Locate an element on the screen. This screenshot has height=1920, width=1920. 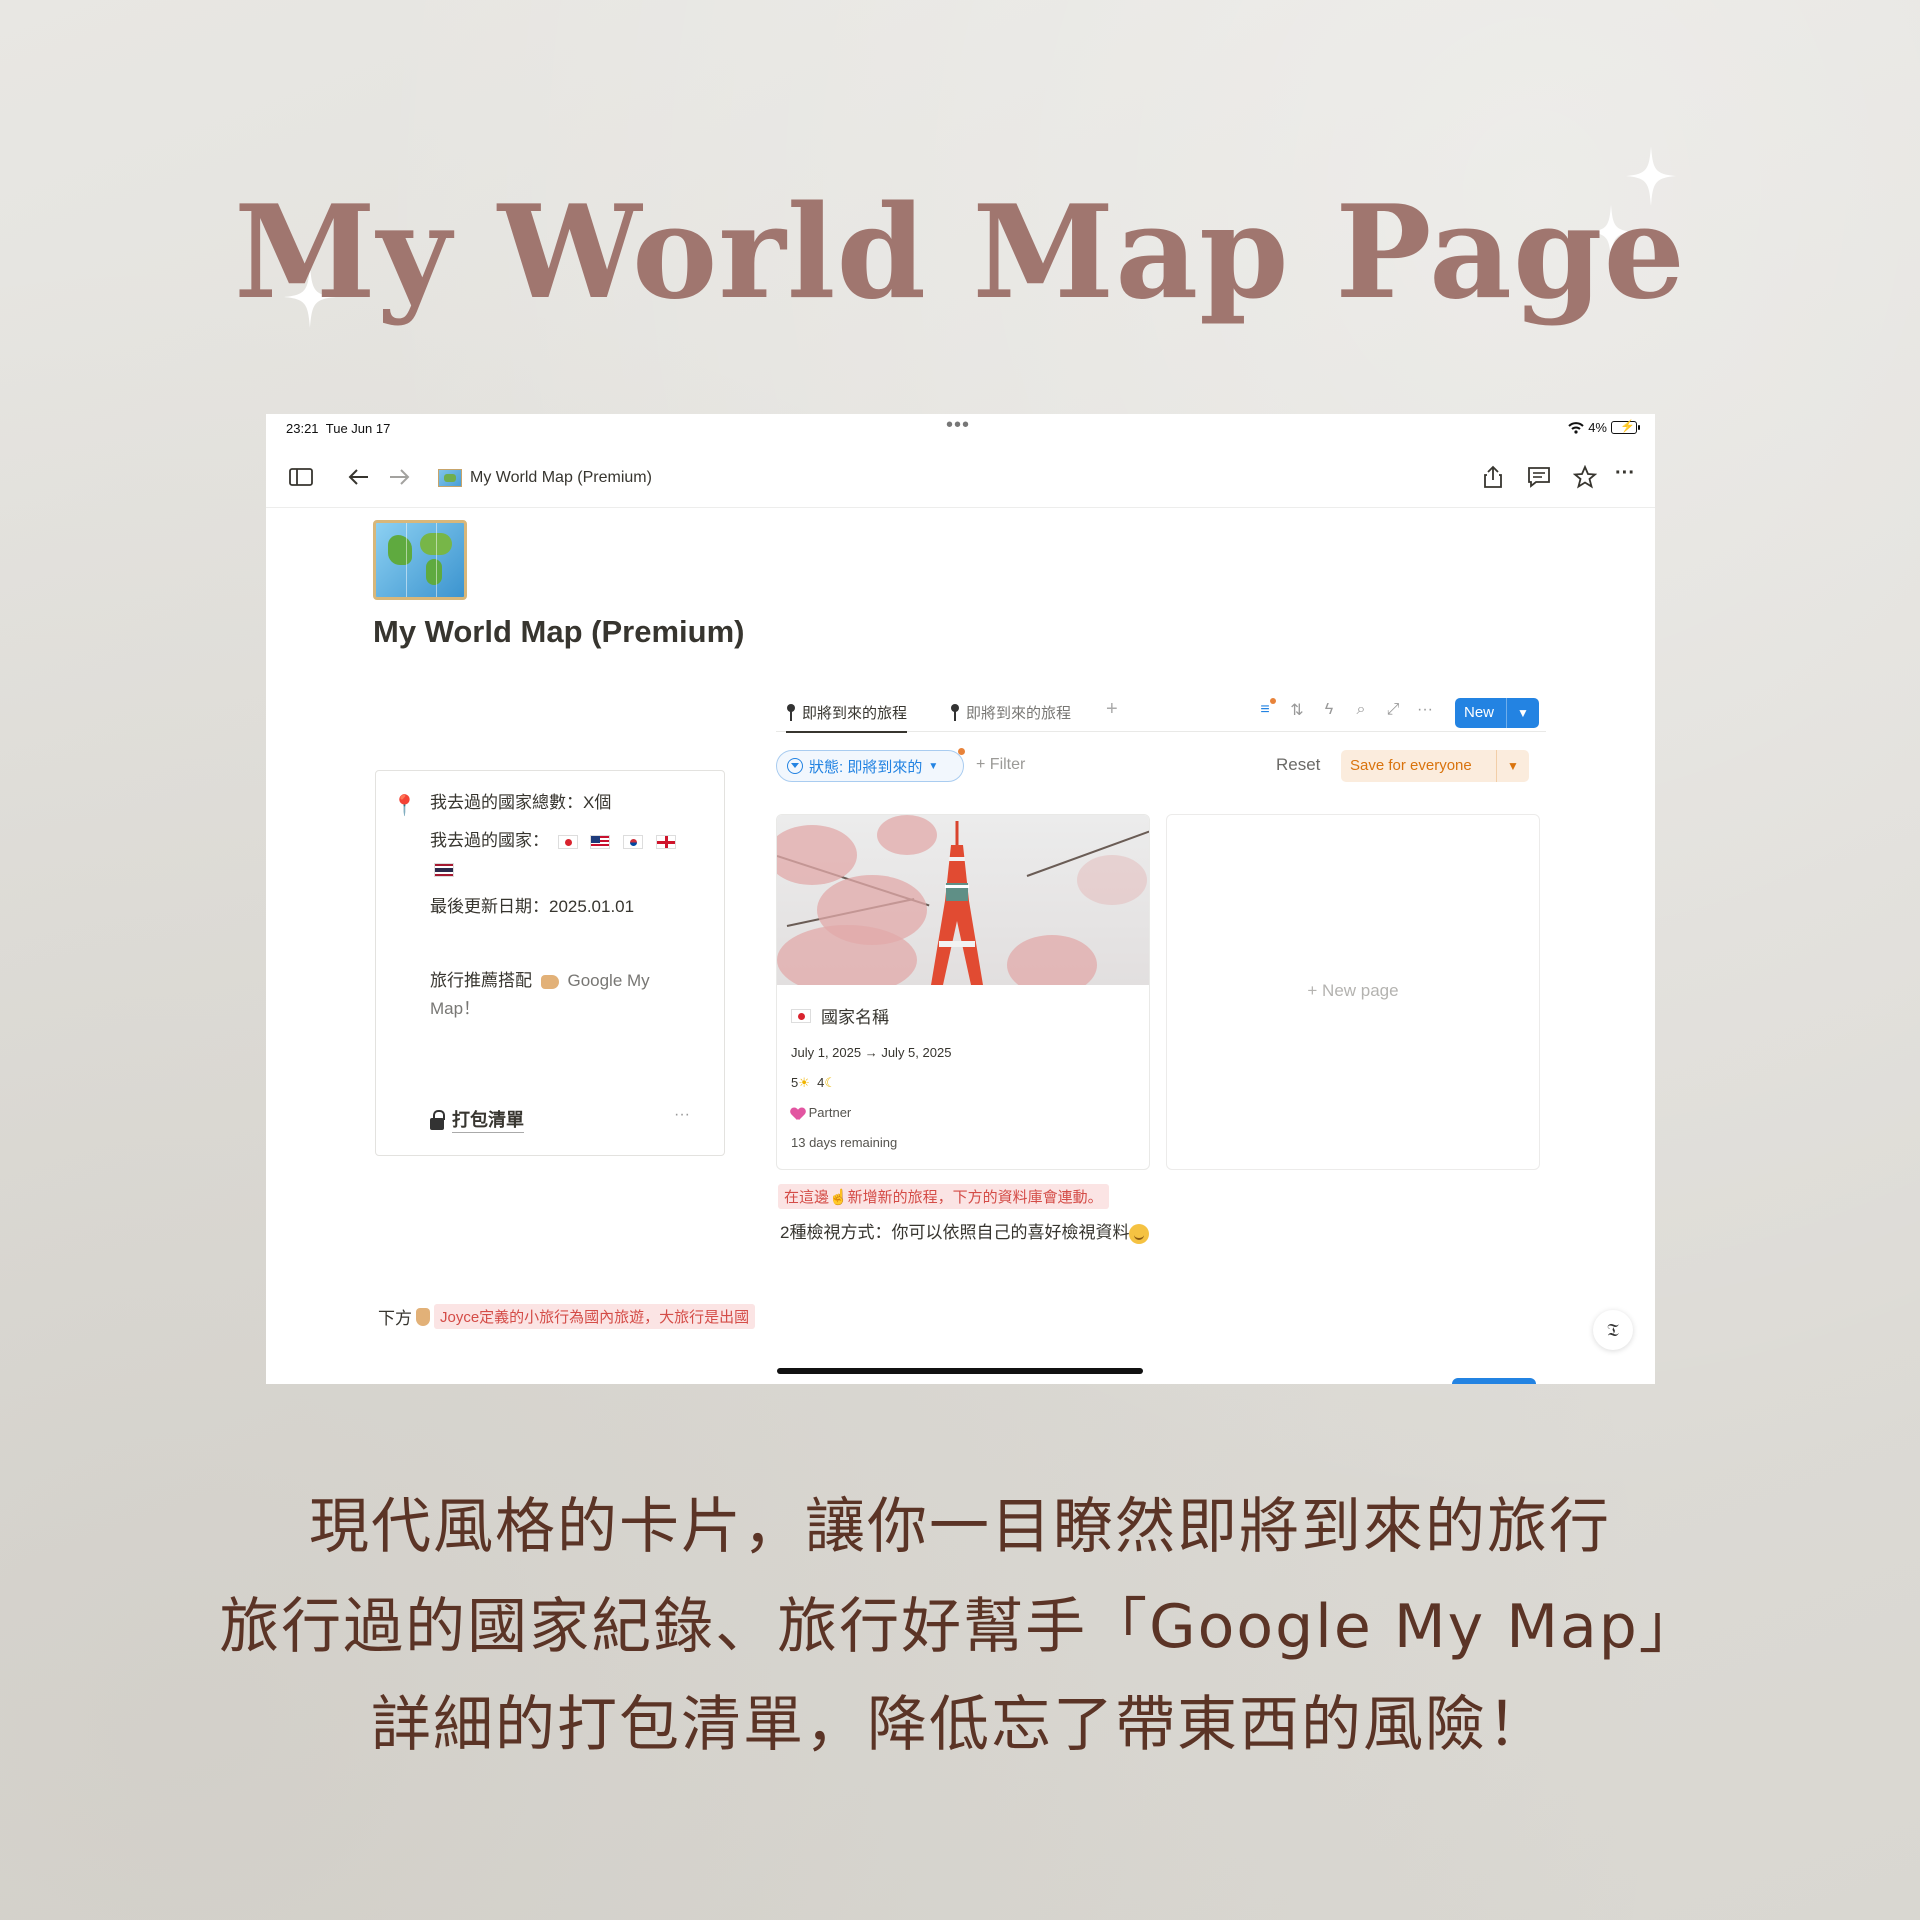
multitask-dots: ••• is located at coordinates (958, 425).